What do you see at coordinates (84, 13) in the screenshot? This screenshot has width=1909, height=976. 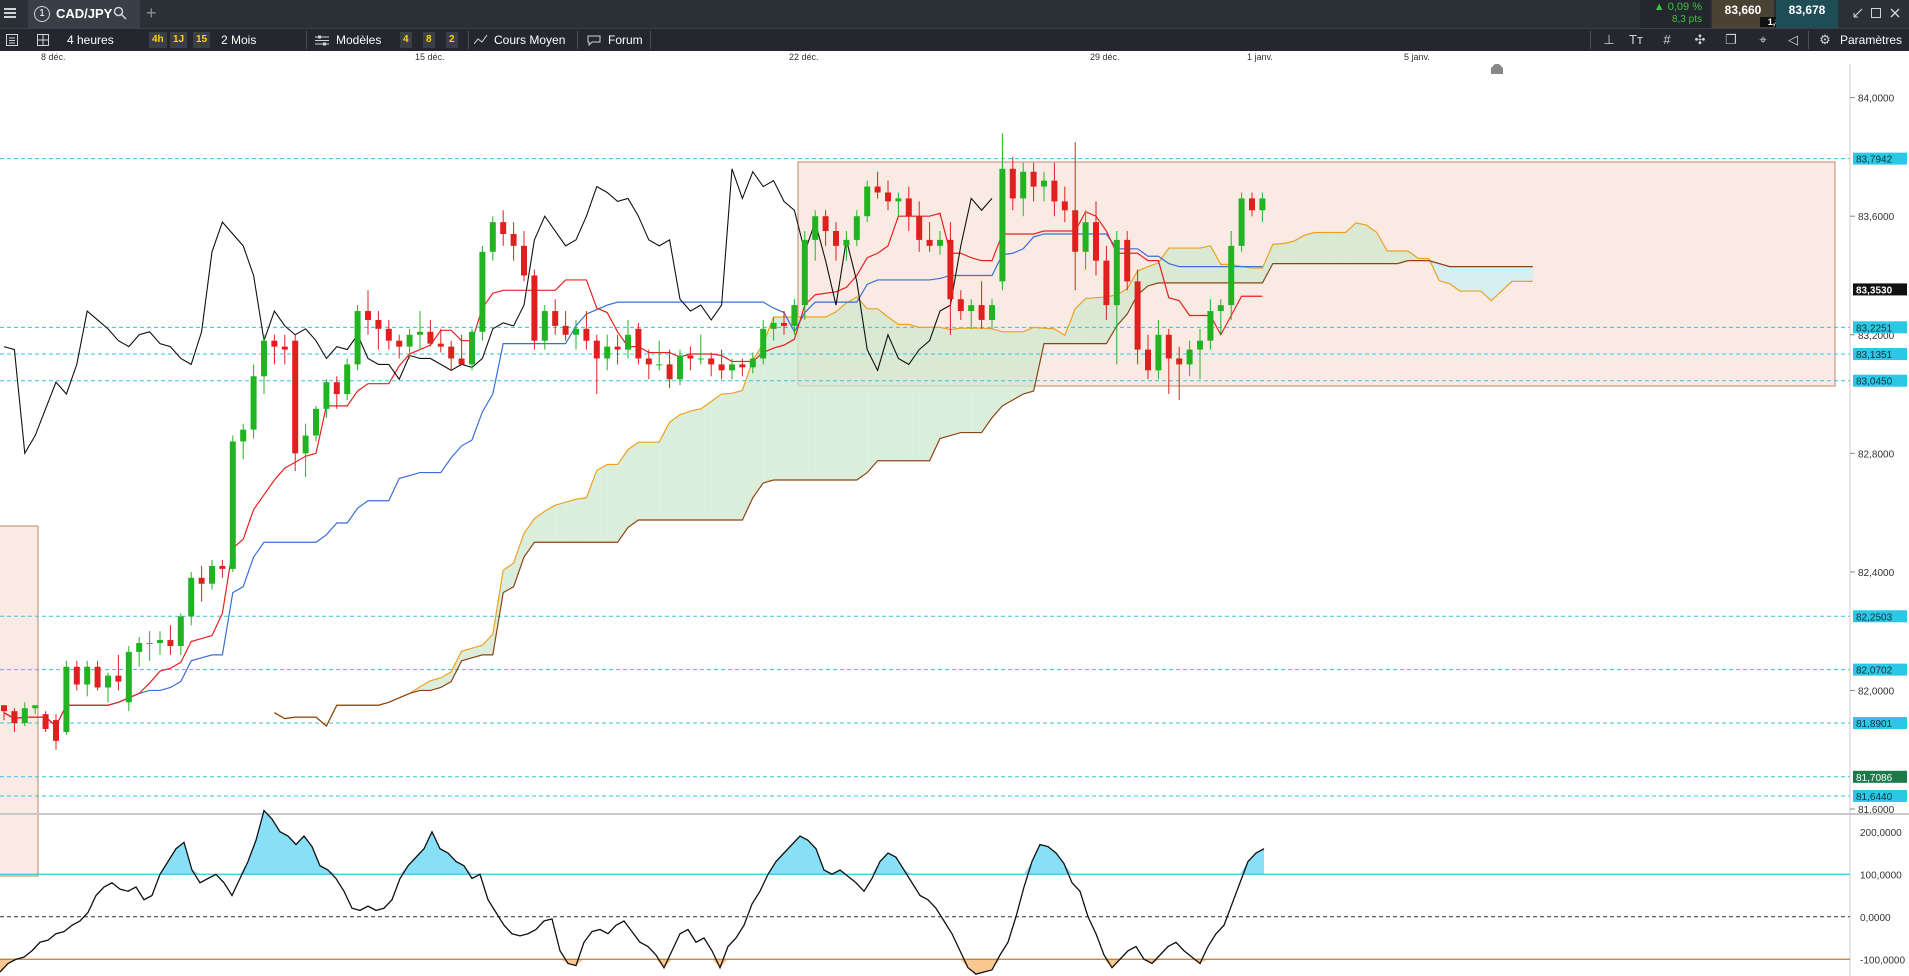 I see `symbol-label: CAD/JPY` at bounding box center [84, 13].